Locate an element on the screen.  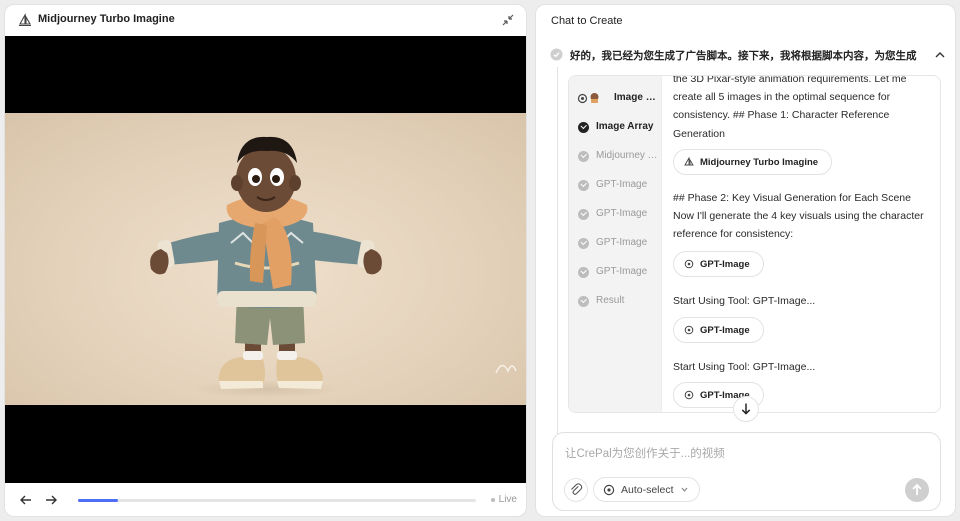
timeline-line is located at coordinates (557, 252).